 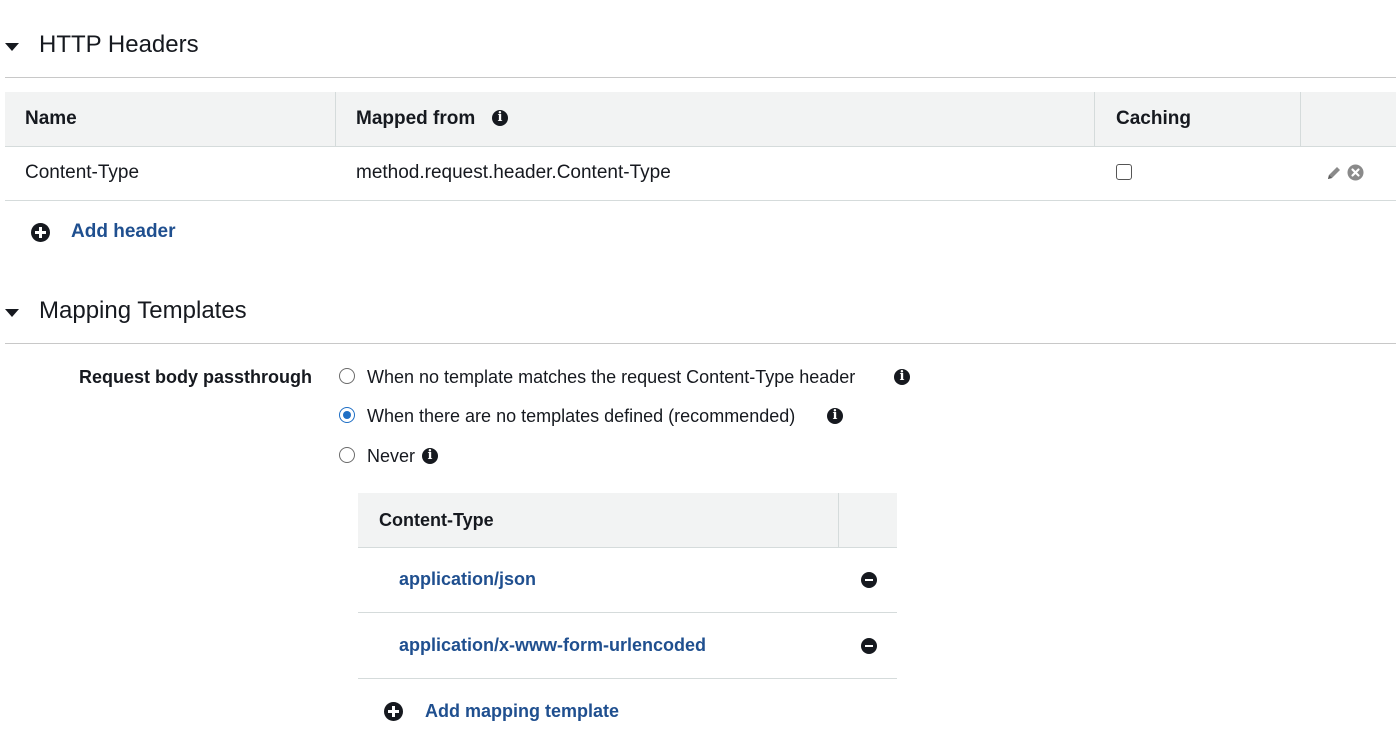 I want to click on caching-checkbox, so click(x=1124, y=172).